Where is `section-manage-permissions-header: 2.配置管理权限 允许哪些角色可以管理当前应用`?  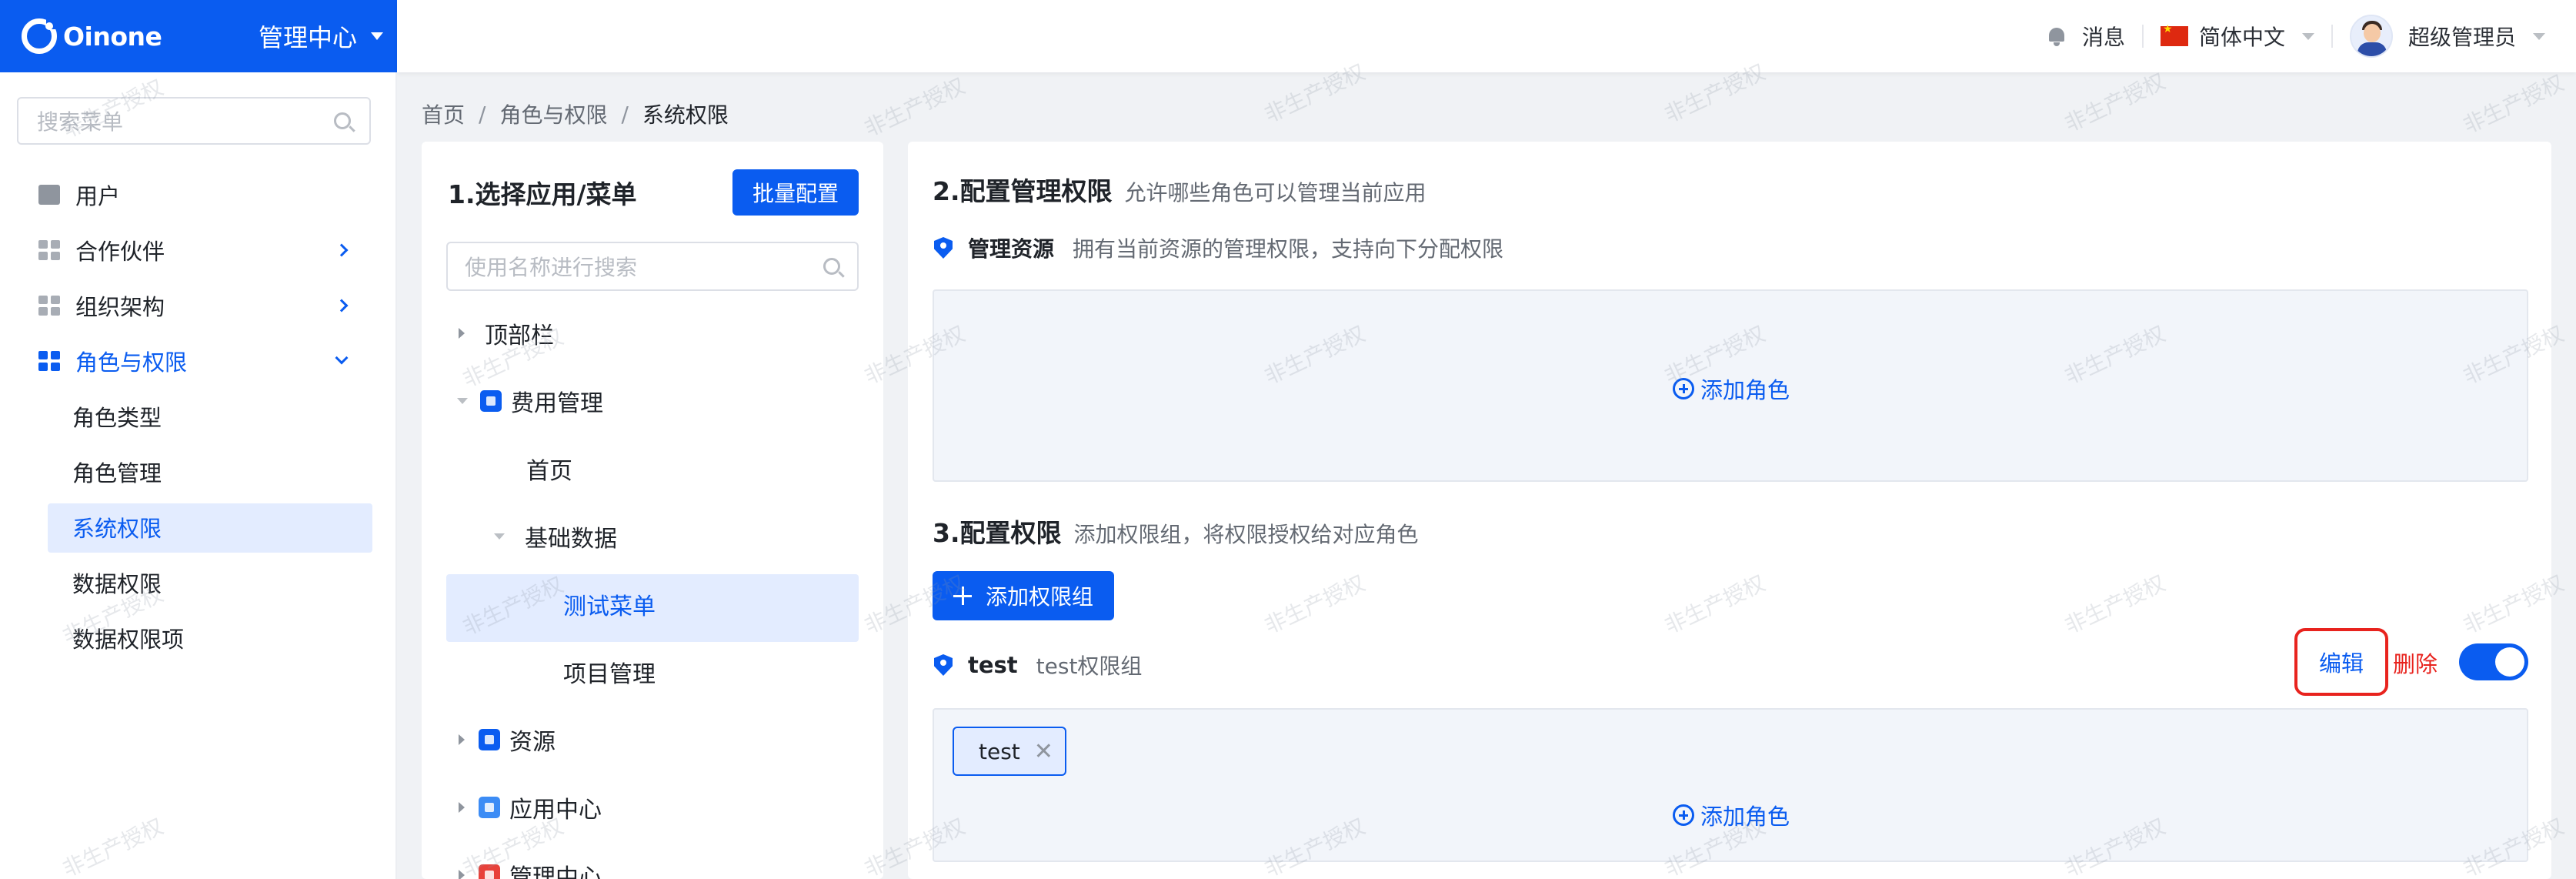 section-manage-permissions-header: 2.配置管理权限 允许哪些角色可以管理当前应用 is located at coordinates (1179, 189).